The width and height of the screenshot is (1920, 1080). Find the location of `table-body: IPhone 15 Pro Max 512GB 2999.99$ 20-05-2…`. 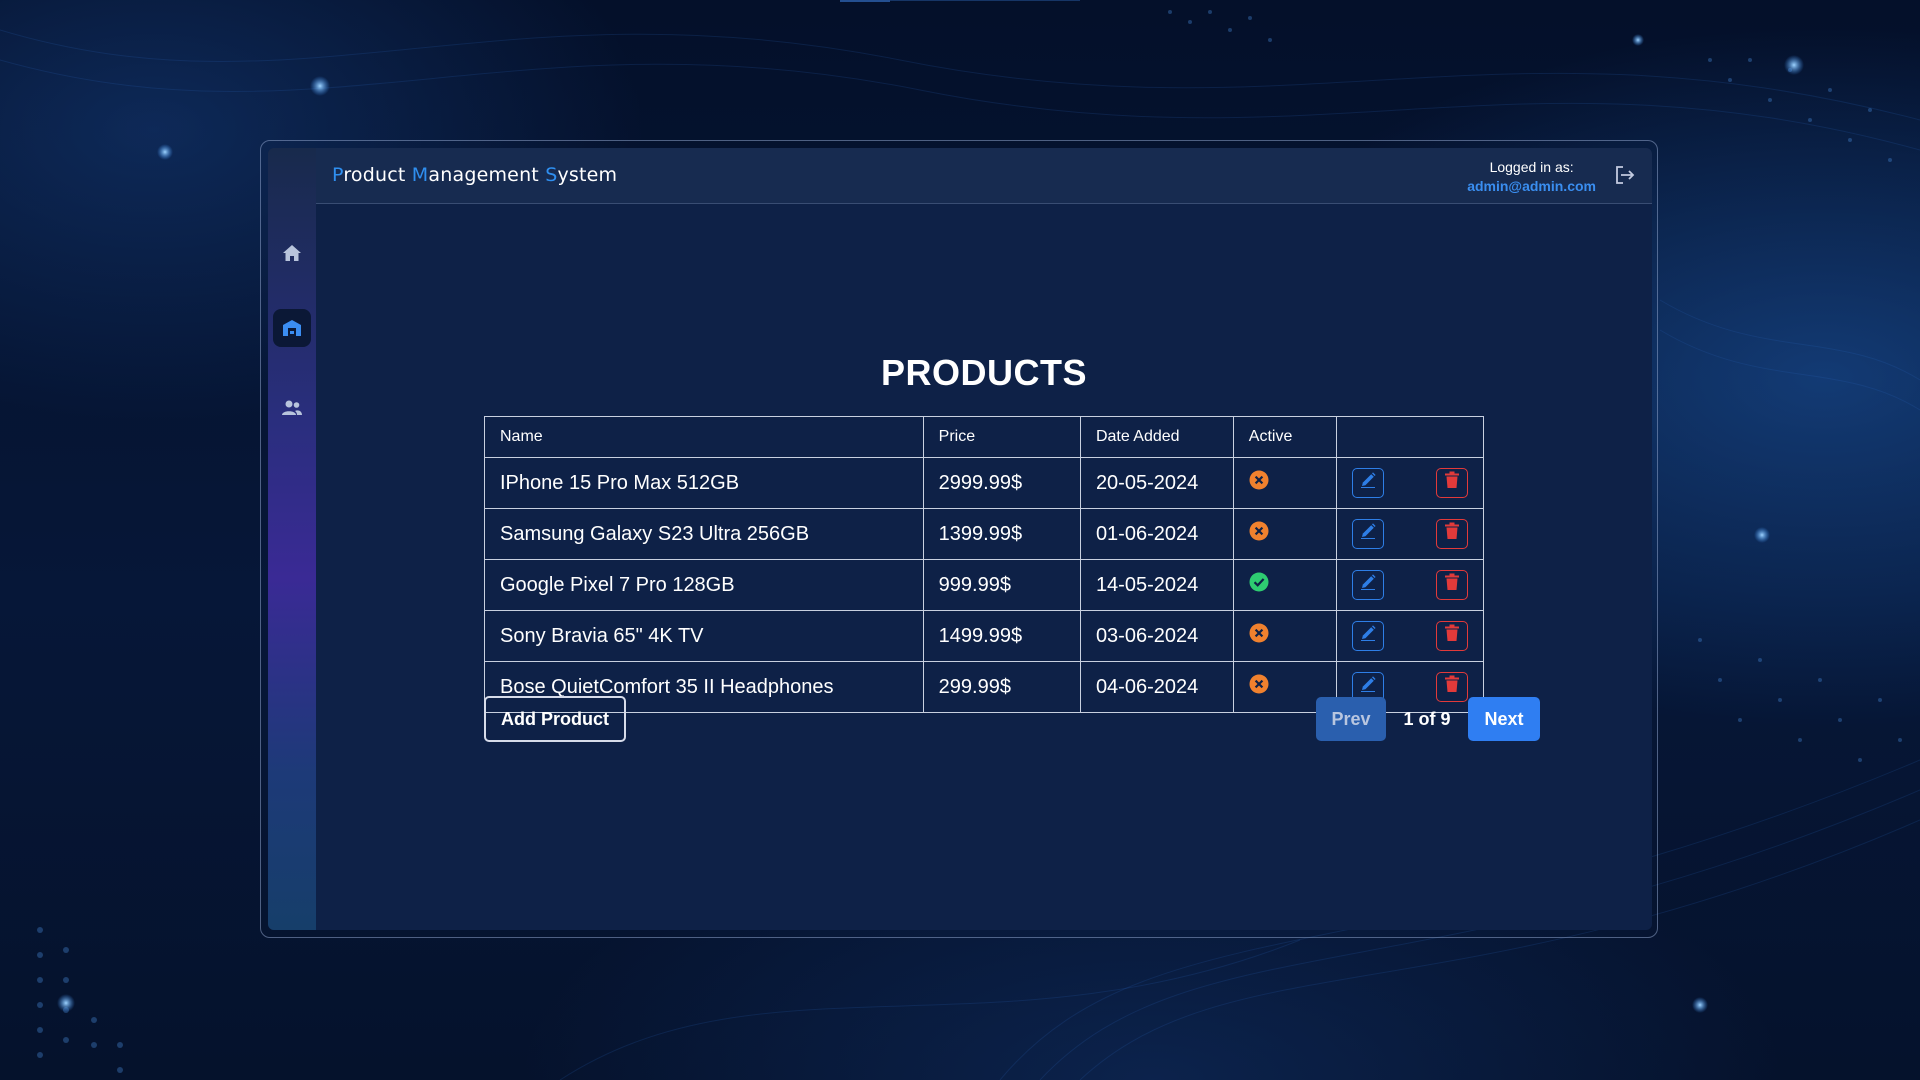

table-body: IPhone 15 Pro Max 512GB 2999.99$ 20-05-2… is located at coordinates (984, 585).